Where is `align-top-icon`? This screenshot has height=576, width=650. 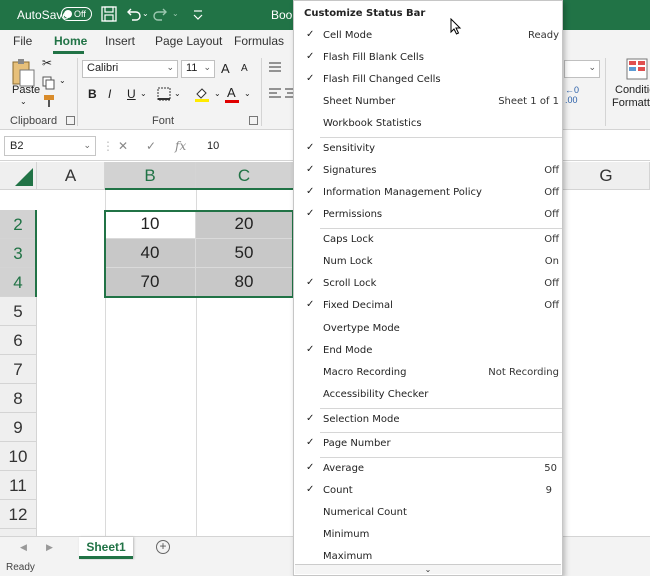
align-top-icon is located at coordinates (275, 67).